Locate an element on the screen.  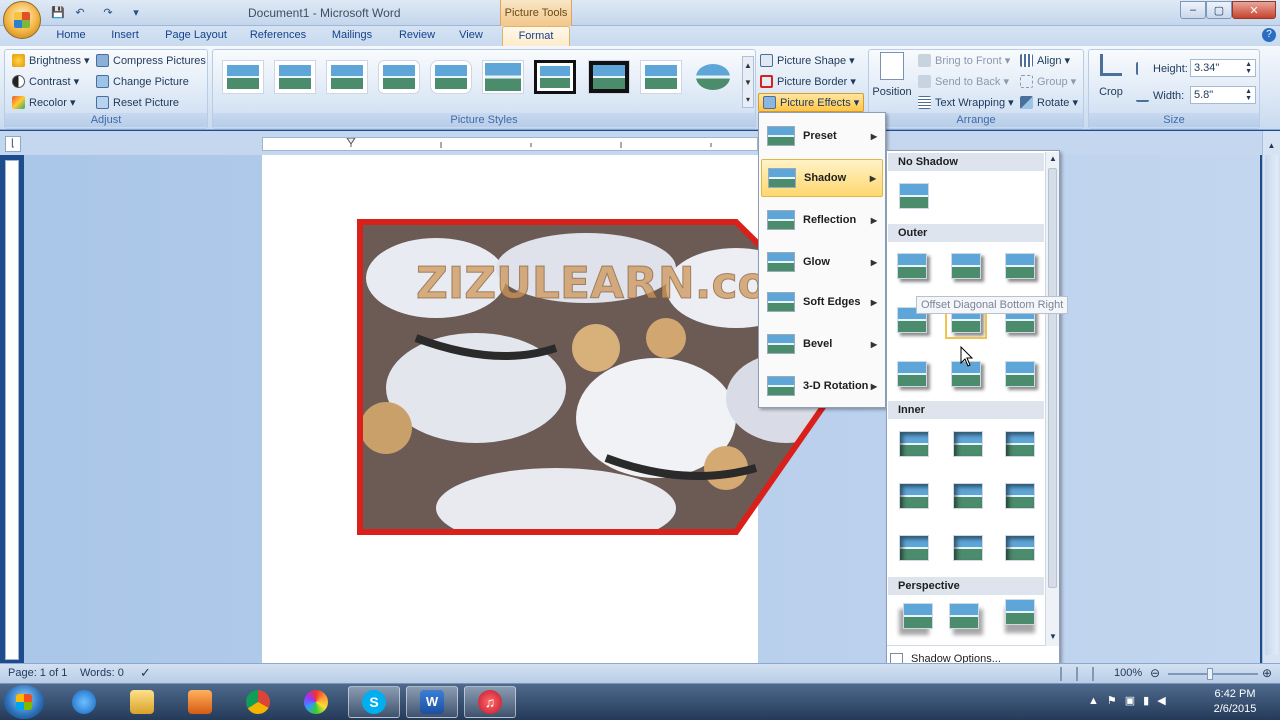
menu-item-reflection: Reflection ▶ is located at coordinates (822, 220).